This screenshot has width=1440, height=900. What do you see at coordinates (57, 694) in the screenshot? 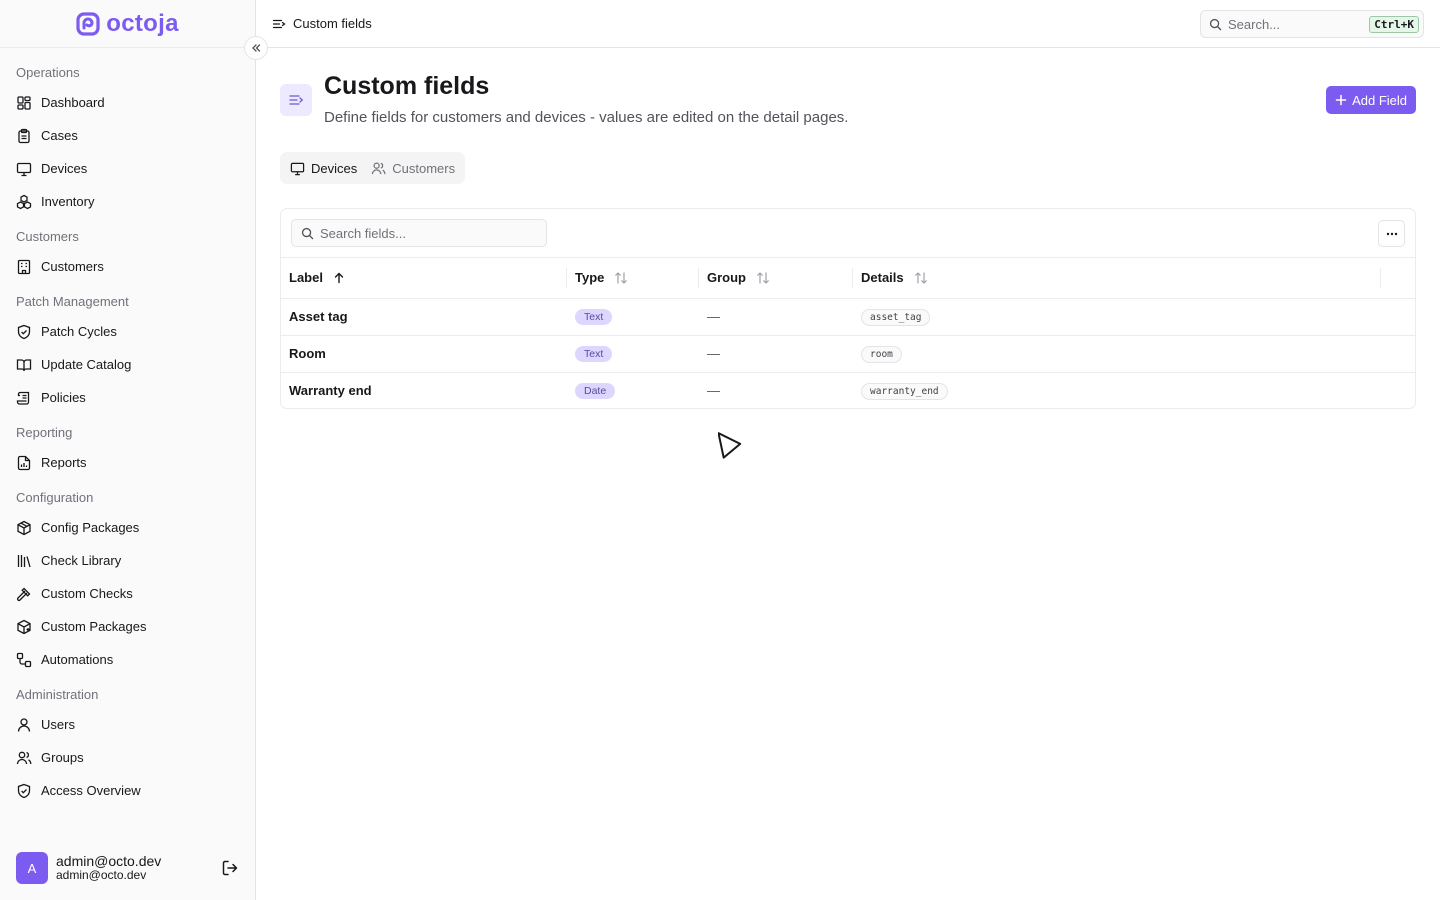
I see `nav-group-administration: Administration` at bounding box center [57, 694].